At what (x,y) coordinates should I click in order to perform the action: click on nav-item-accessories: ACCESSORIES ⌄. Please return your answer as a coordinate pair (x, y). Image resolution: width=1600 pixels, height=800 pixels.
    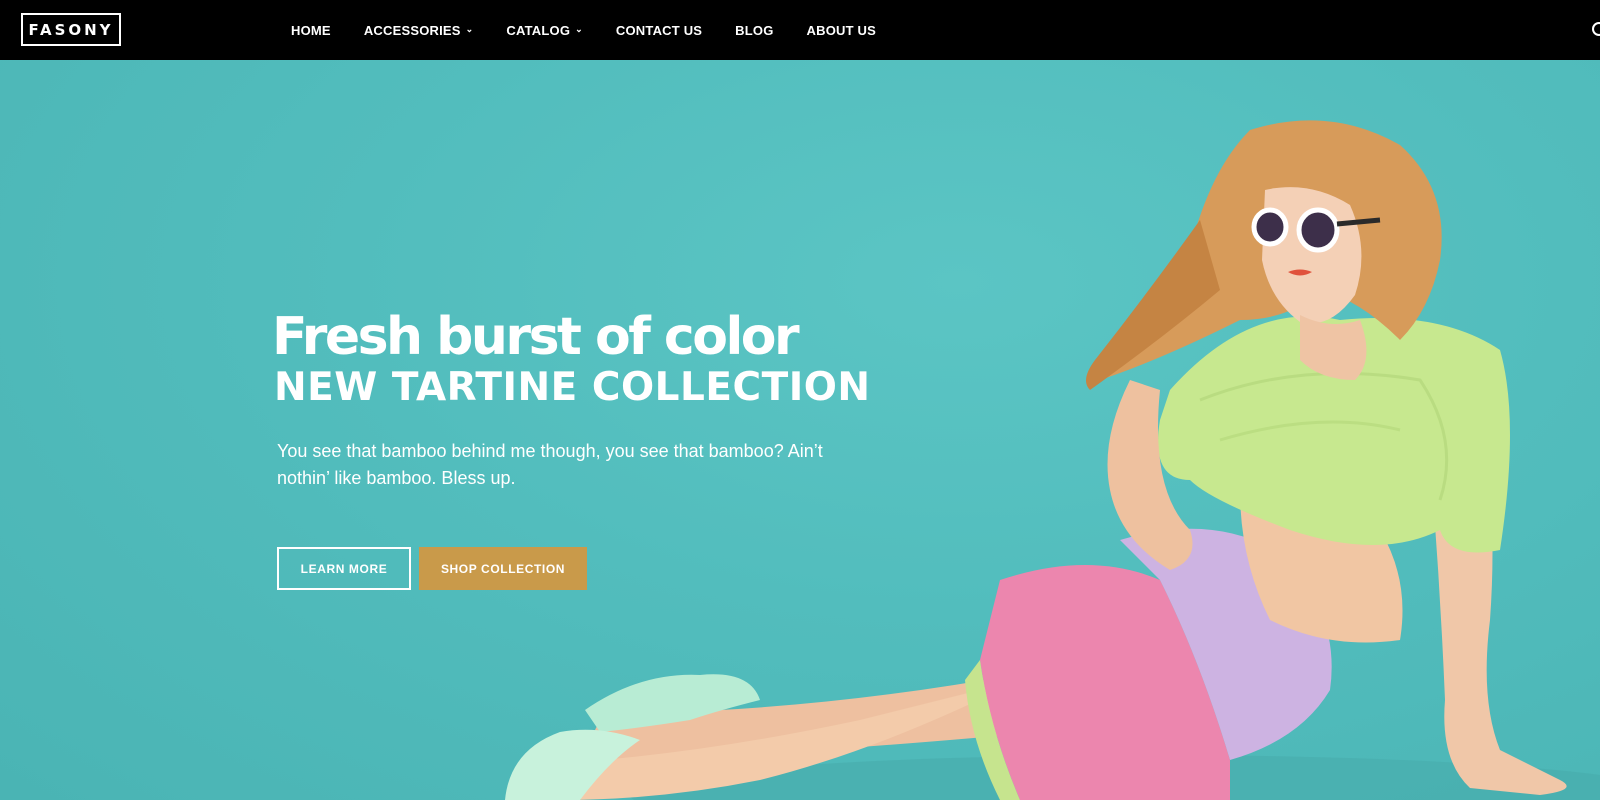
    Looking at the image, I should click on (419, 30).